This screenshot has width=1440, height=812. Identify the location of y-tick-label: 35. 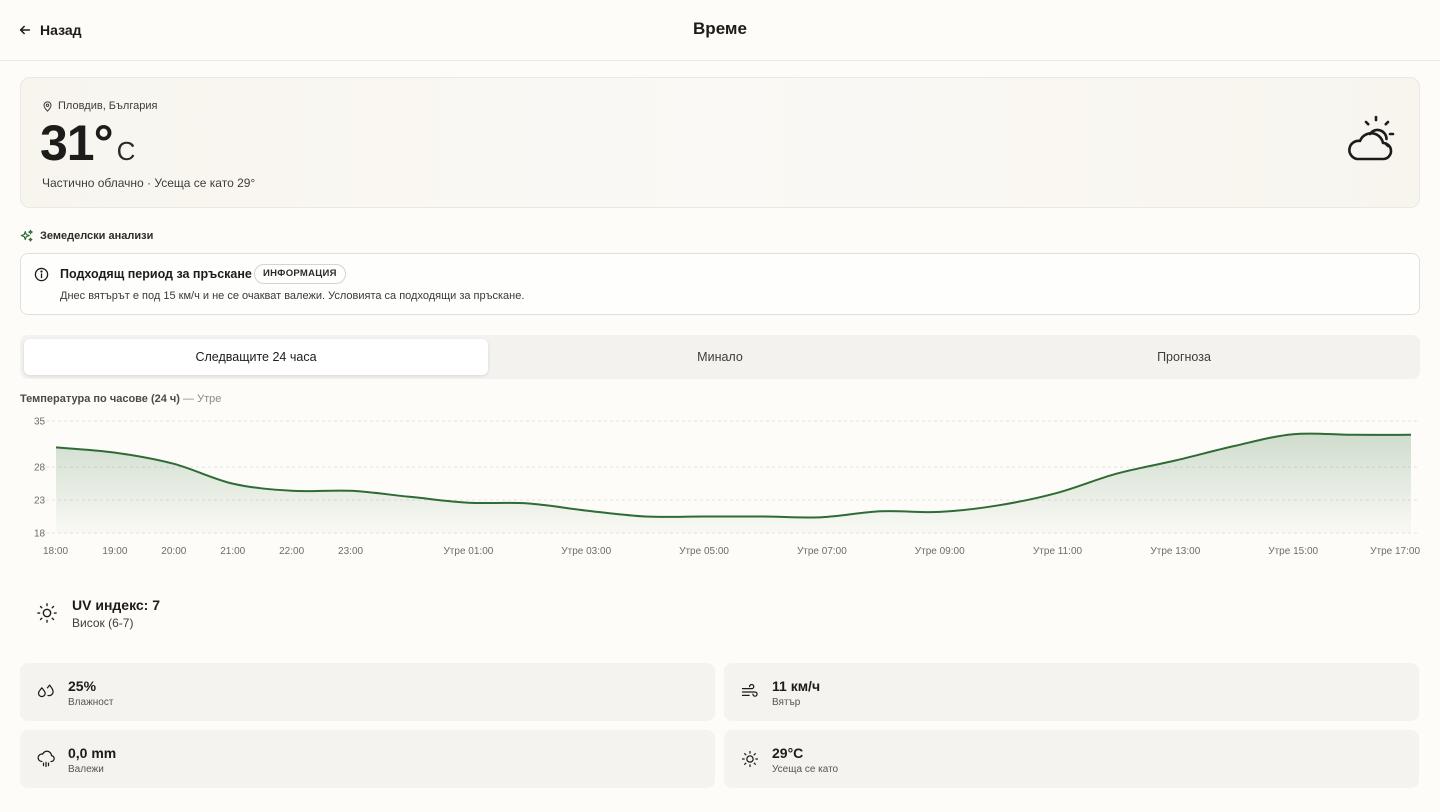
(40, 422).